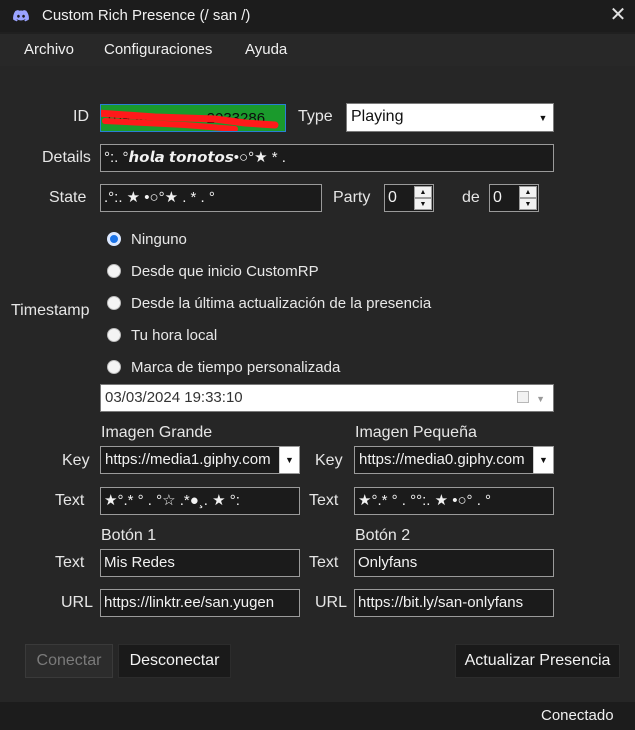  Describe the element at coordinates (200, 563) in the screenshot. I see `button1-text-input: Mis Redes` at that location.